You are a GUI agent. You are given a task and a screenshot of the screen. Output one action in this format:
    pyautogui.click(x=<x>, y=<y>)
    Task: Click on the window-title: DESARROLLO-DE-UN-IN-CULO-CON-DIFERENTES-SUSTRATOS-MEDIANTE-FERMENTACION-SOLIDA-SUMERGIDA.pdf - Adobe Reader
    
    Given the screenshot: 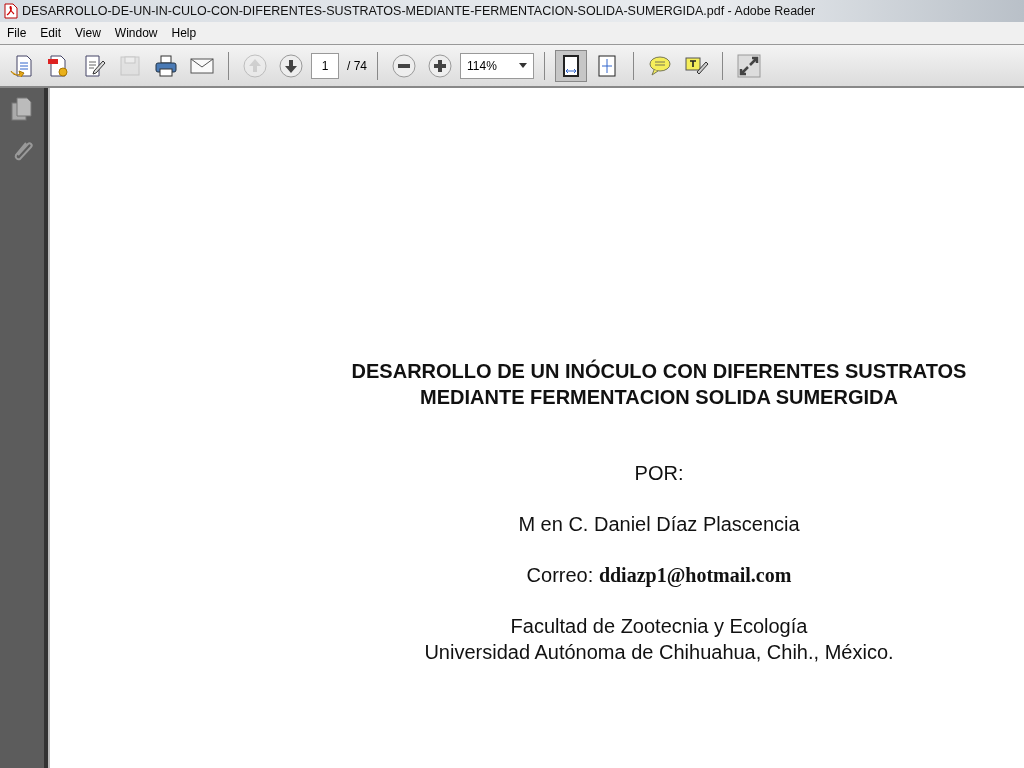 What is the action you would take?
    pyautogui.click(x=419, y=11)
    